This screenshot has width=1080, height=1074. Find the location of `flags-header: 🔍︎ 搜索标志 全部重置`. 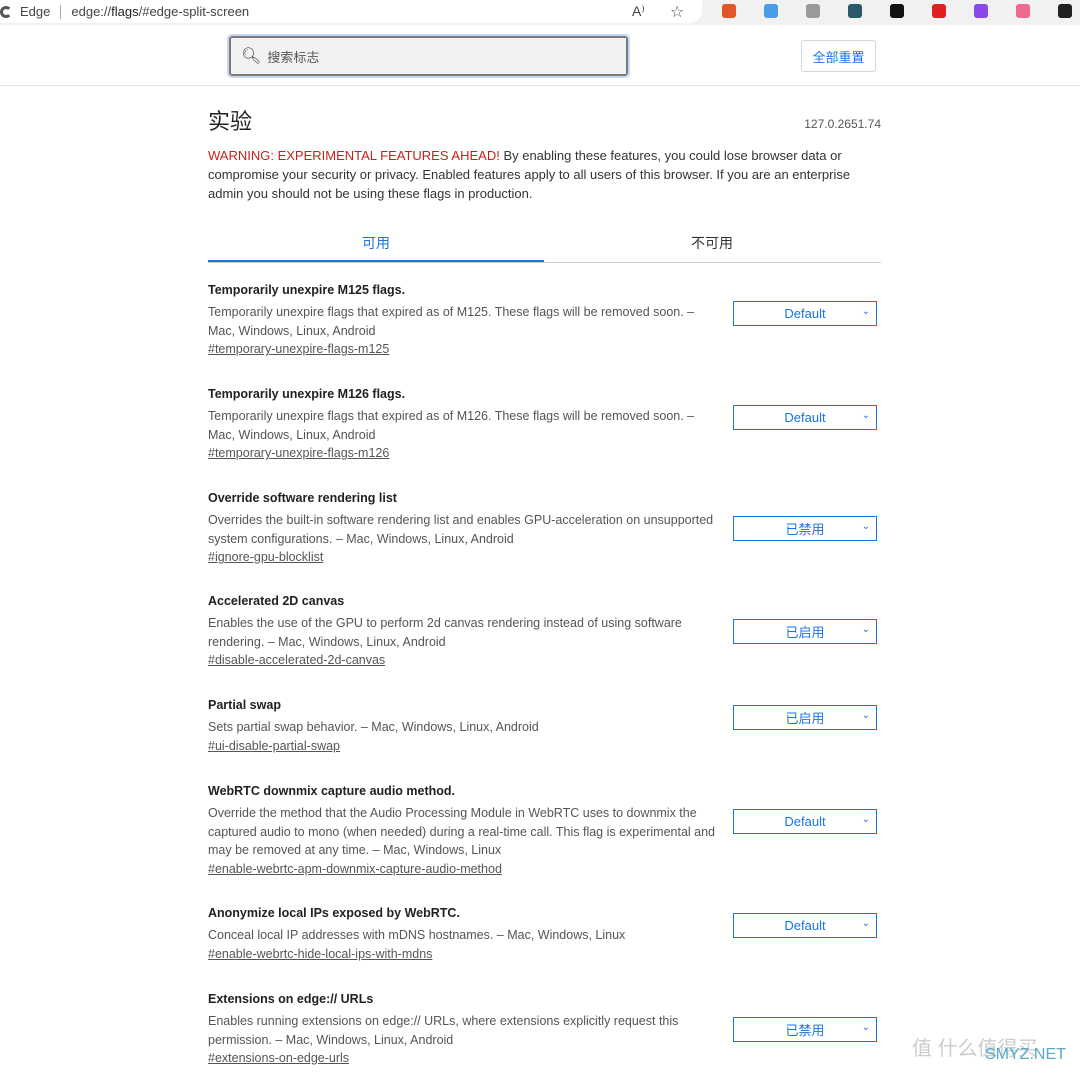

flags-header: 🔍︎ 搜索标志 全部重置 is located at coordinates (540, 55).